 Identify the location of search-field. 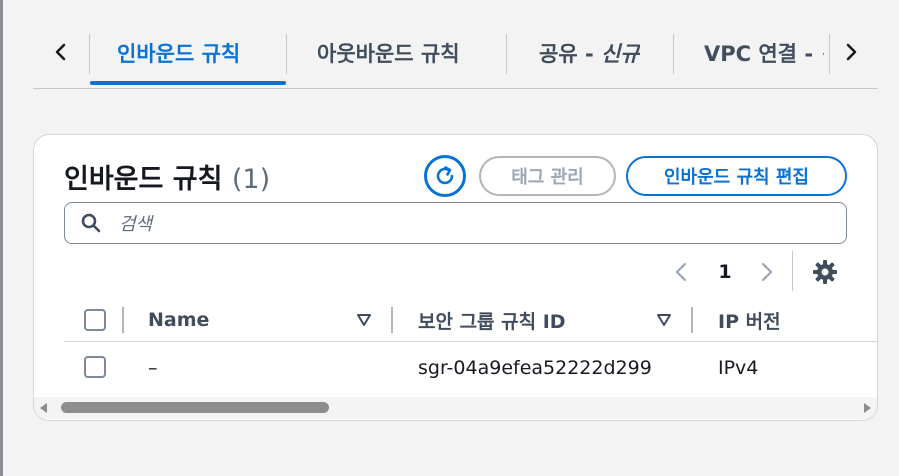
(455, 223).